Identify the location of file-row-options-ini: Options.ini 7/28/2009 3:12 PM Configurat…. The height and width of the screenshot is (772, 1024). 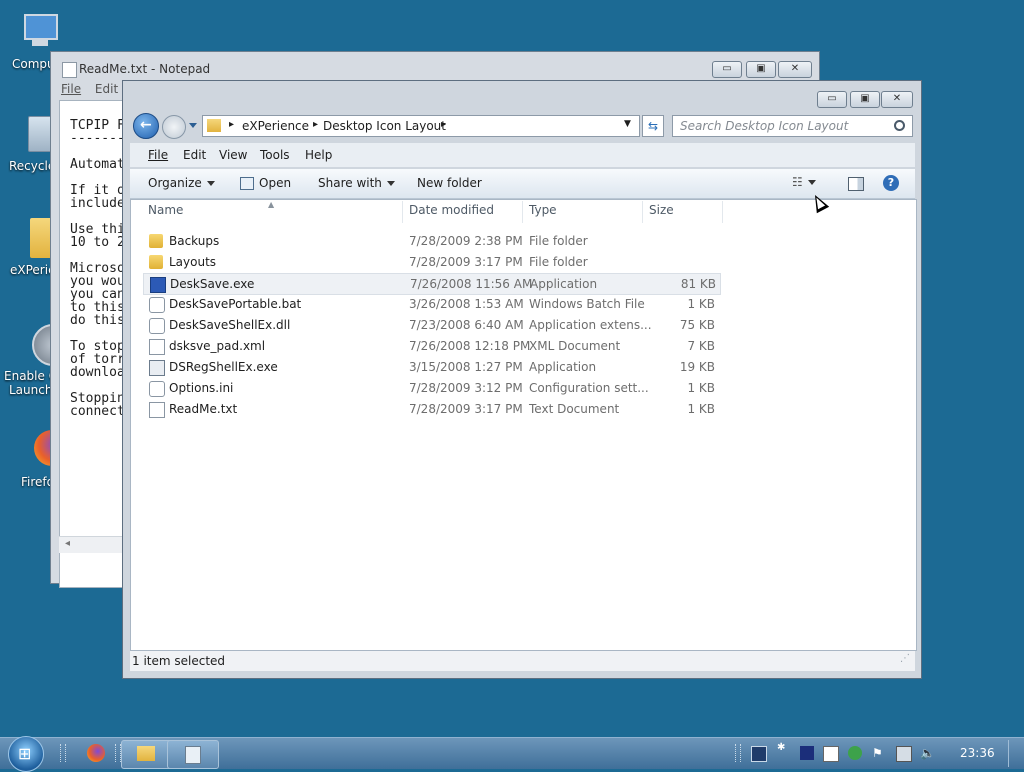
(431, 388).